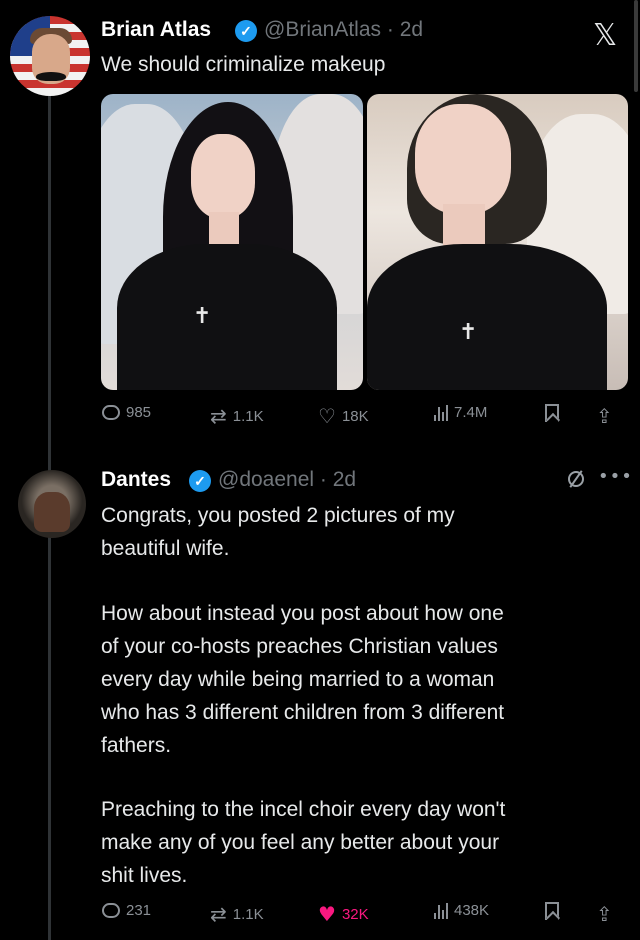 Image resolution: width=640 pixels, height=940 pixels. Describe the element at coordinates (165, 548) in the screenshot. I see `reply-line: beautiful wife.` at that location.